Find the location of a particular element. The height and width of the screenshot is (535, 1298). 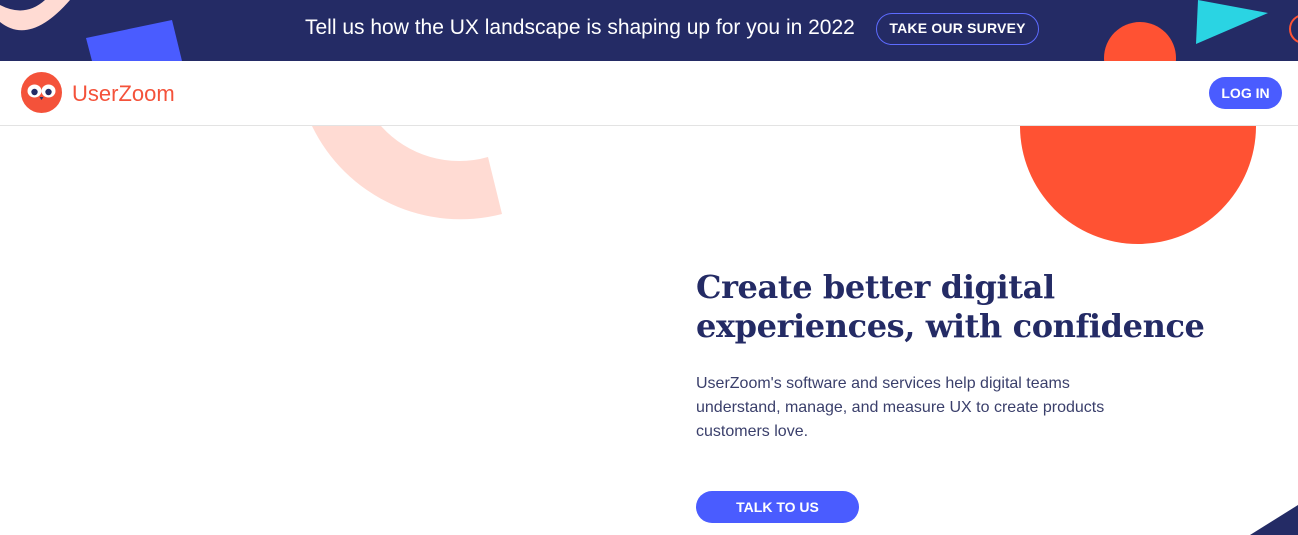

navy-corner-shape is located at coordinates (1274, 520).